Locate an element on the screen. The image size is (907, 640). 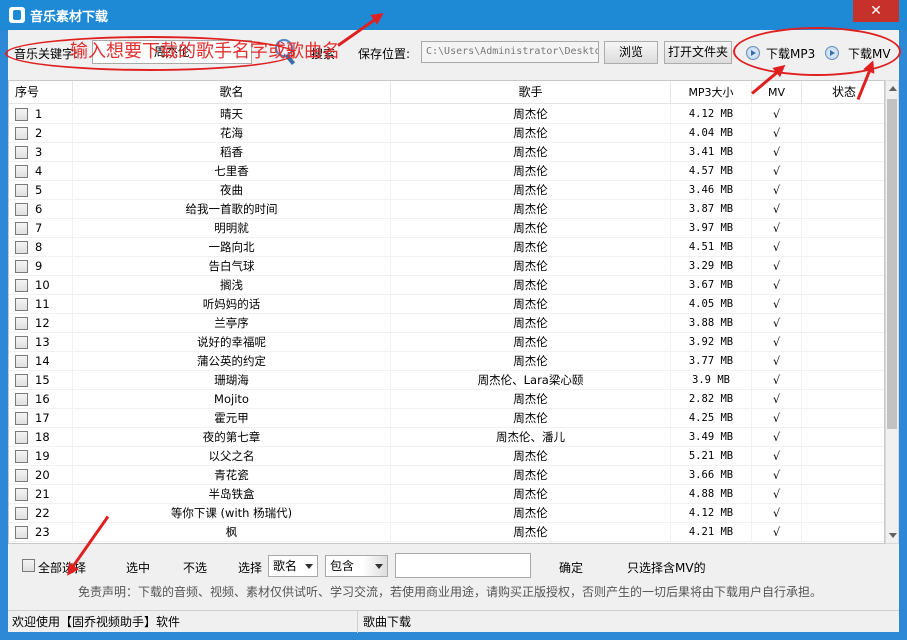
table-row: 22 等你下课 (with 杨瑞代) 周杰伦 4.12 MB √ is located at coordinates (446, 513).